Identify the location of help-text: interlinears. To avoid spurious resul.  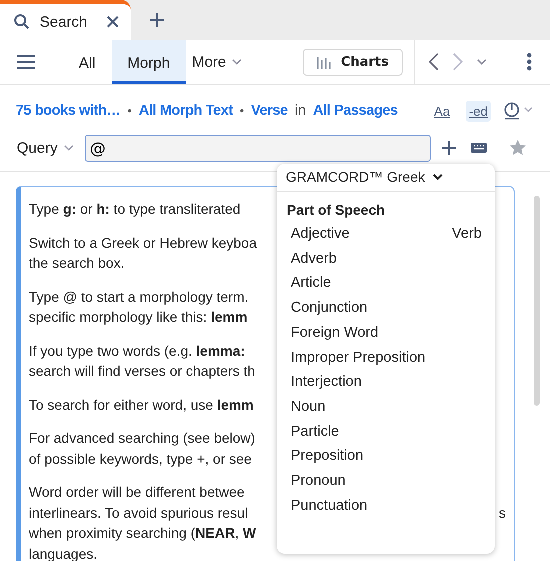
(138, 513).